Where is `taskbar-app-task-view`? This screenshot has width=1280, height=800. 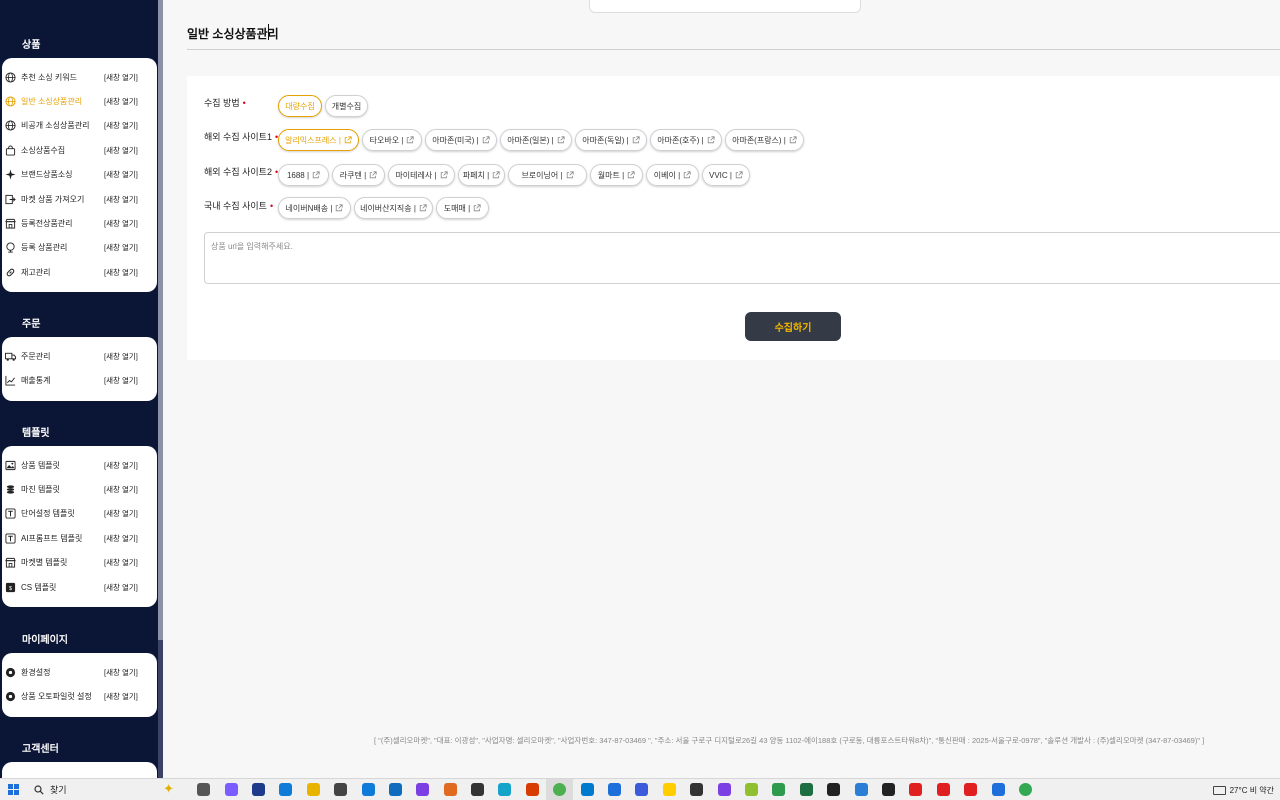
taskbar-app-task-view is located at coordinates (203, 789).